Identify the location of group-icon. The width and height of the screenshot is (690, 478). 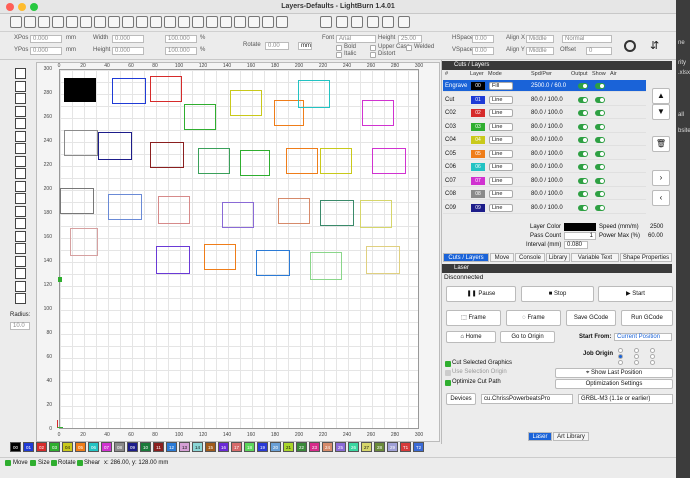
(212, 22).